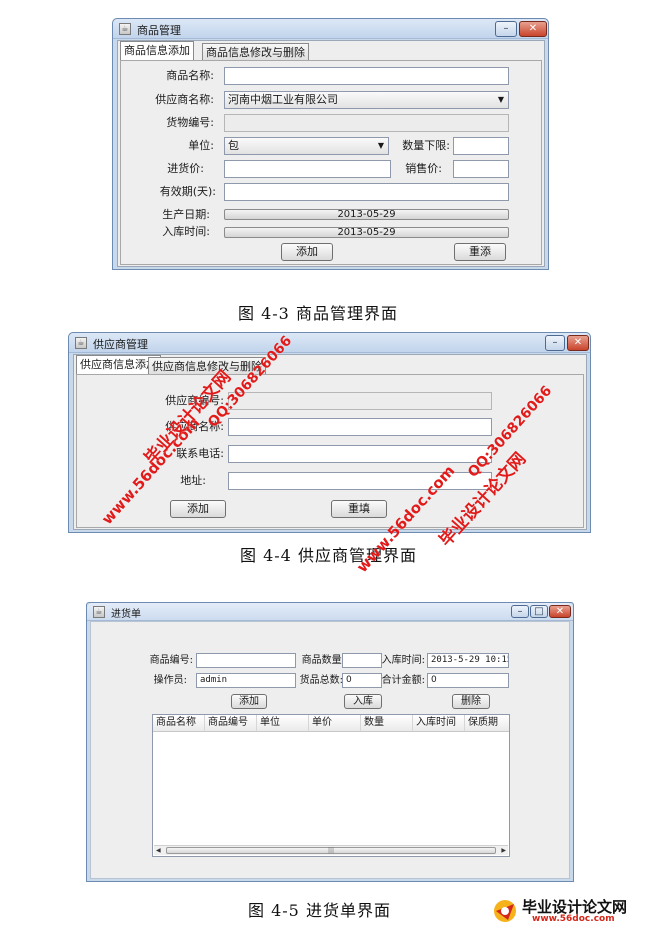 The image size is (655, 929). I want to click on goods-total-label: 货品总数:, so click(321, 680).